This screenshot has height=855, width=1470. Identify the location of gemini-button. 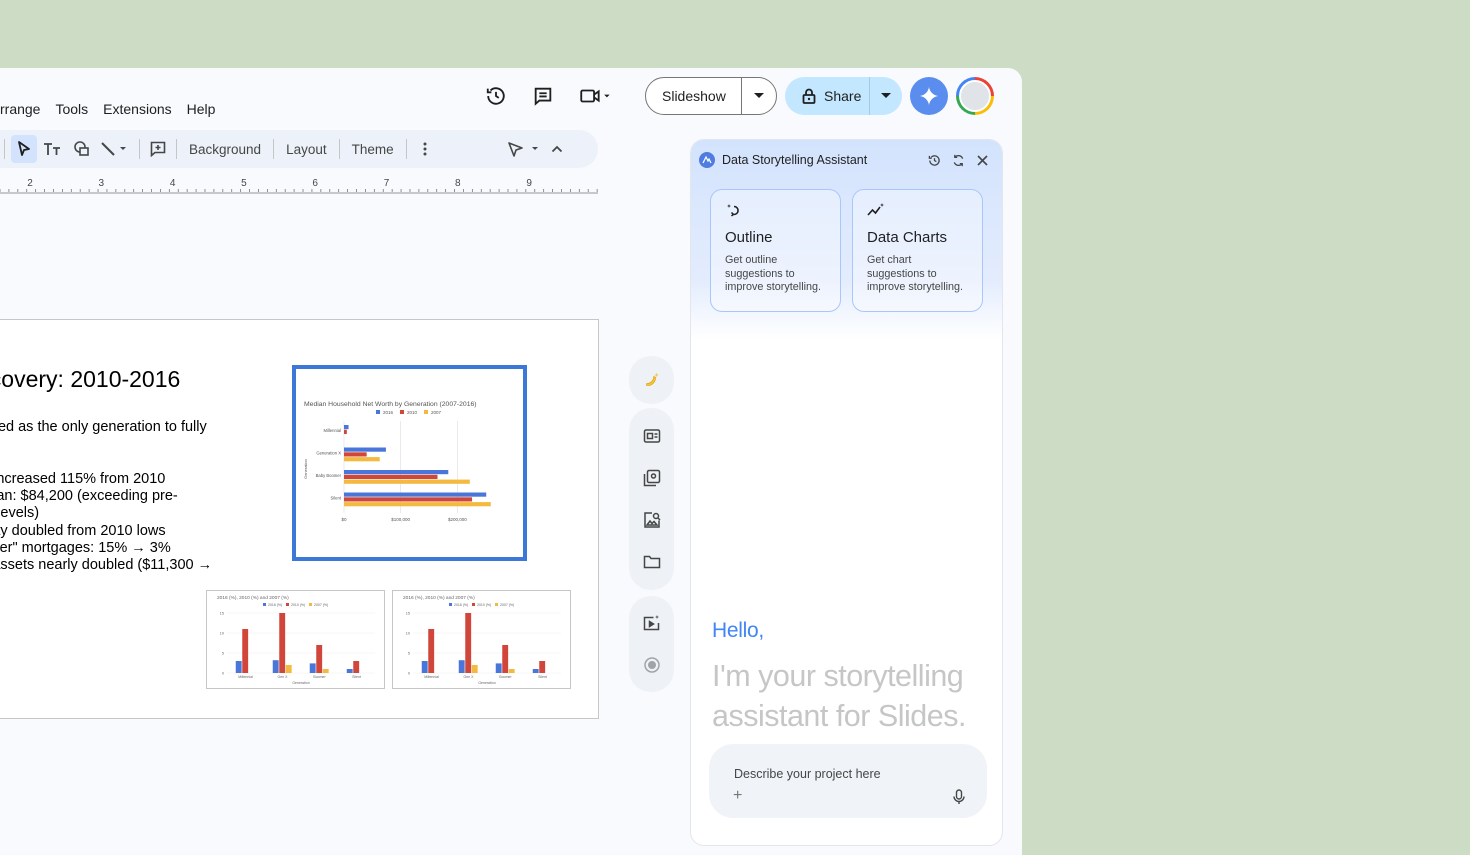
(929, 96).